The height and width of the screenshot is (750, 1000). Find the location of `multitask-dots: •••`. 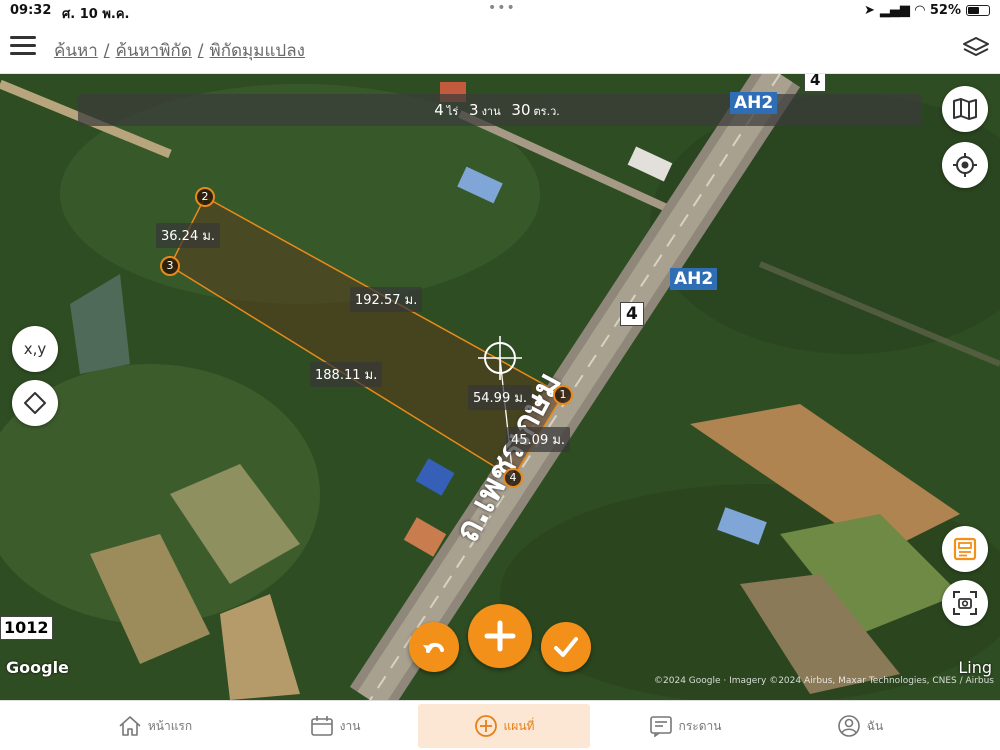

multitask-dots: ••• is located at coordinates (502, 8).